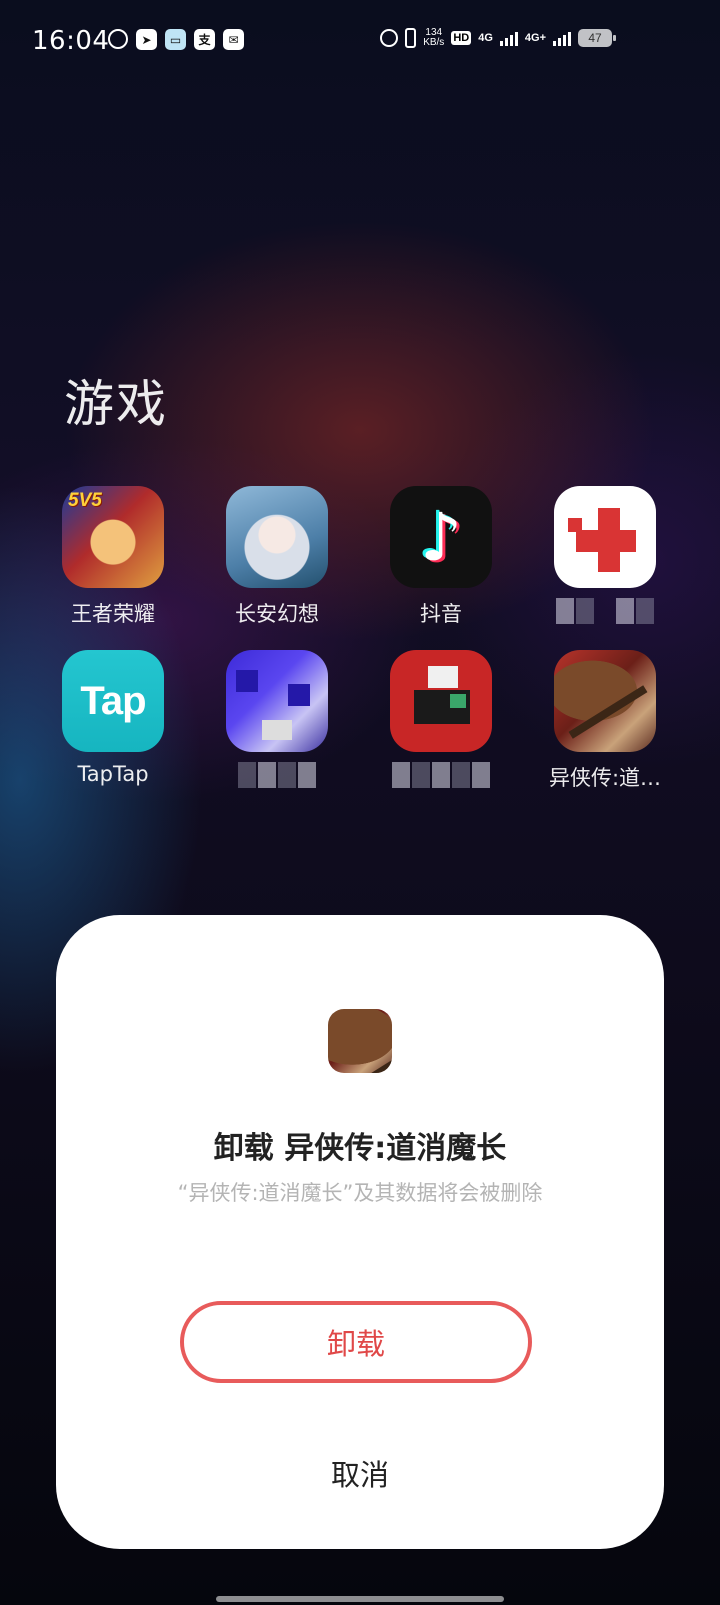 The image size is (720, 1605). I want to click on taptap-glyph: Tap, so click(113, 700).